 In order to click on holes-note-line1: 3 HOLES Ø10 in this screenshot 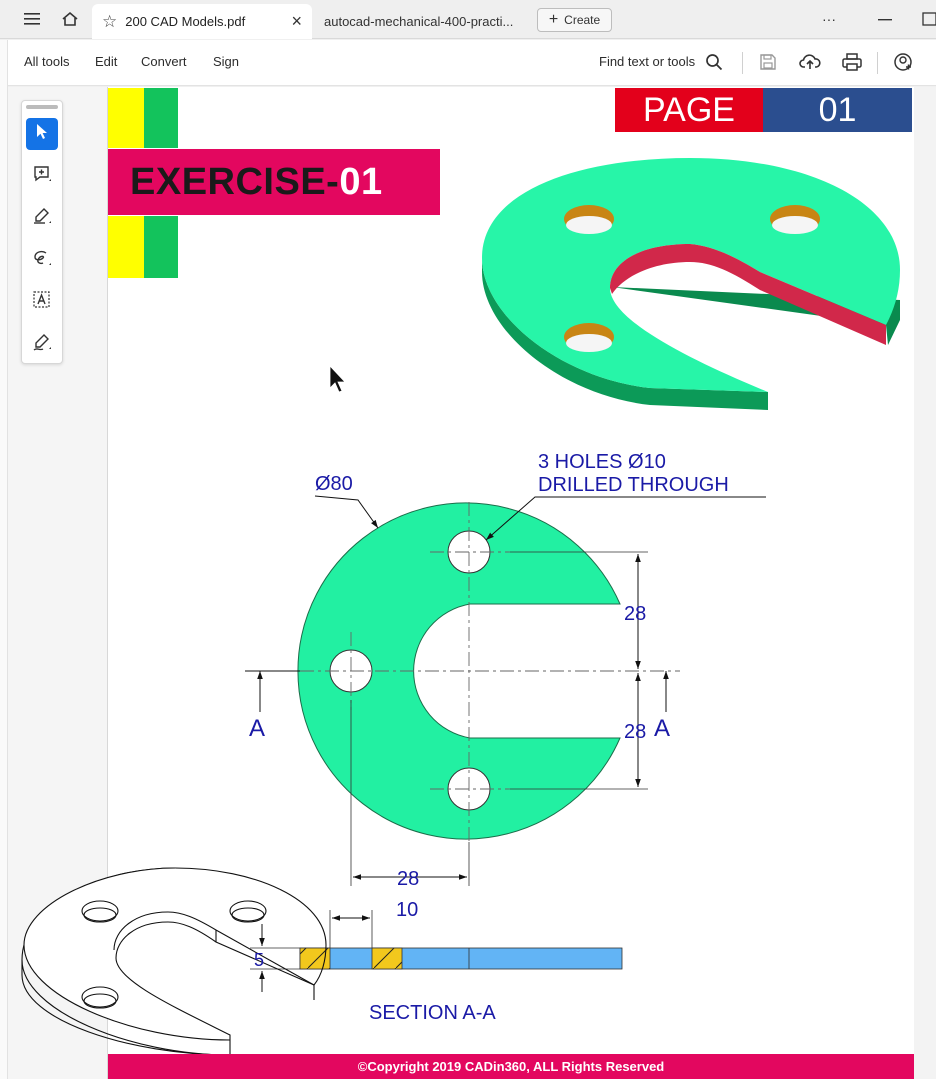, I will do `click(602, 462)`.